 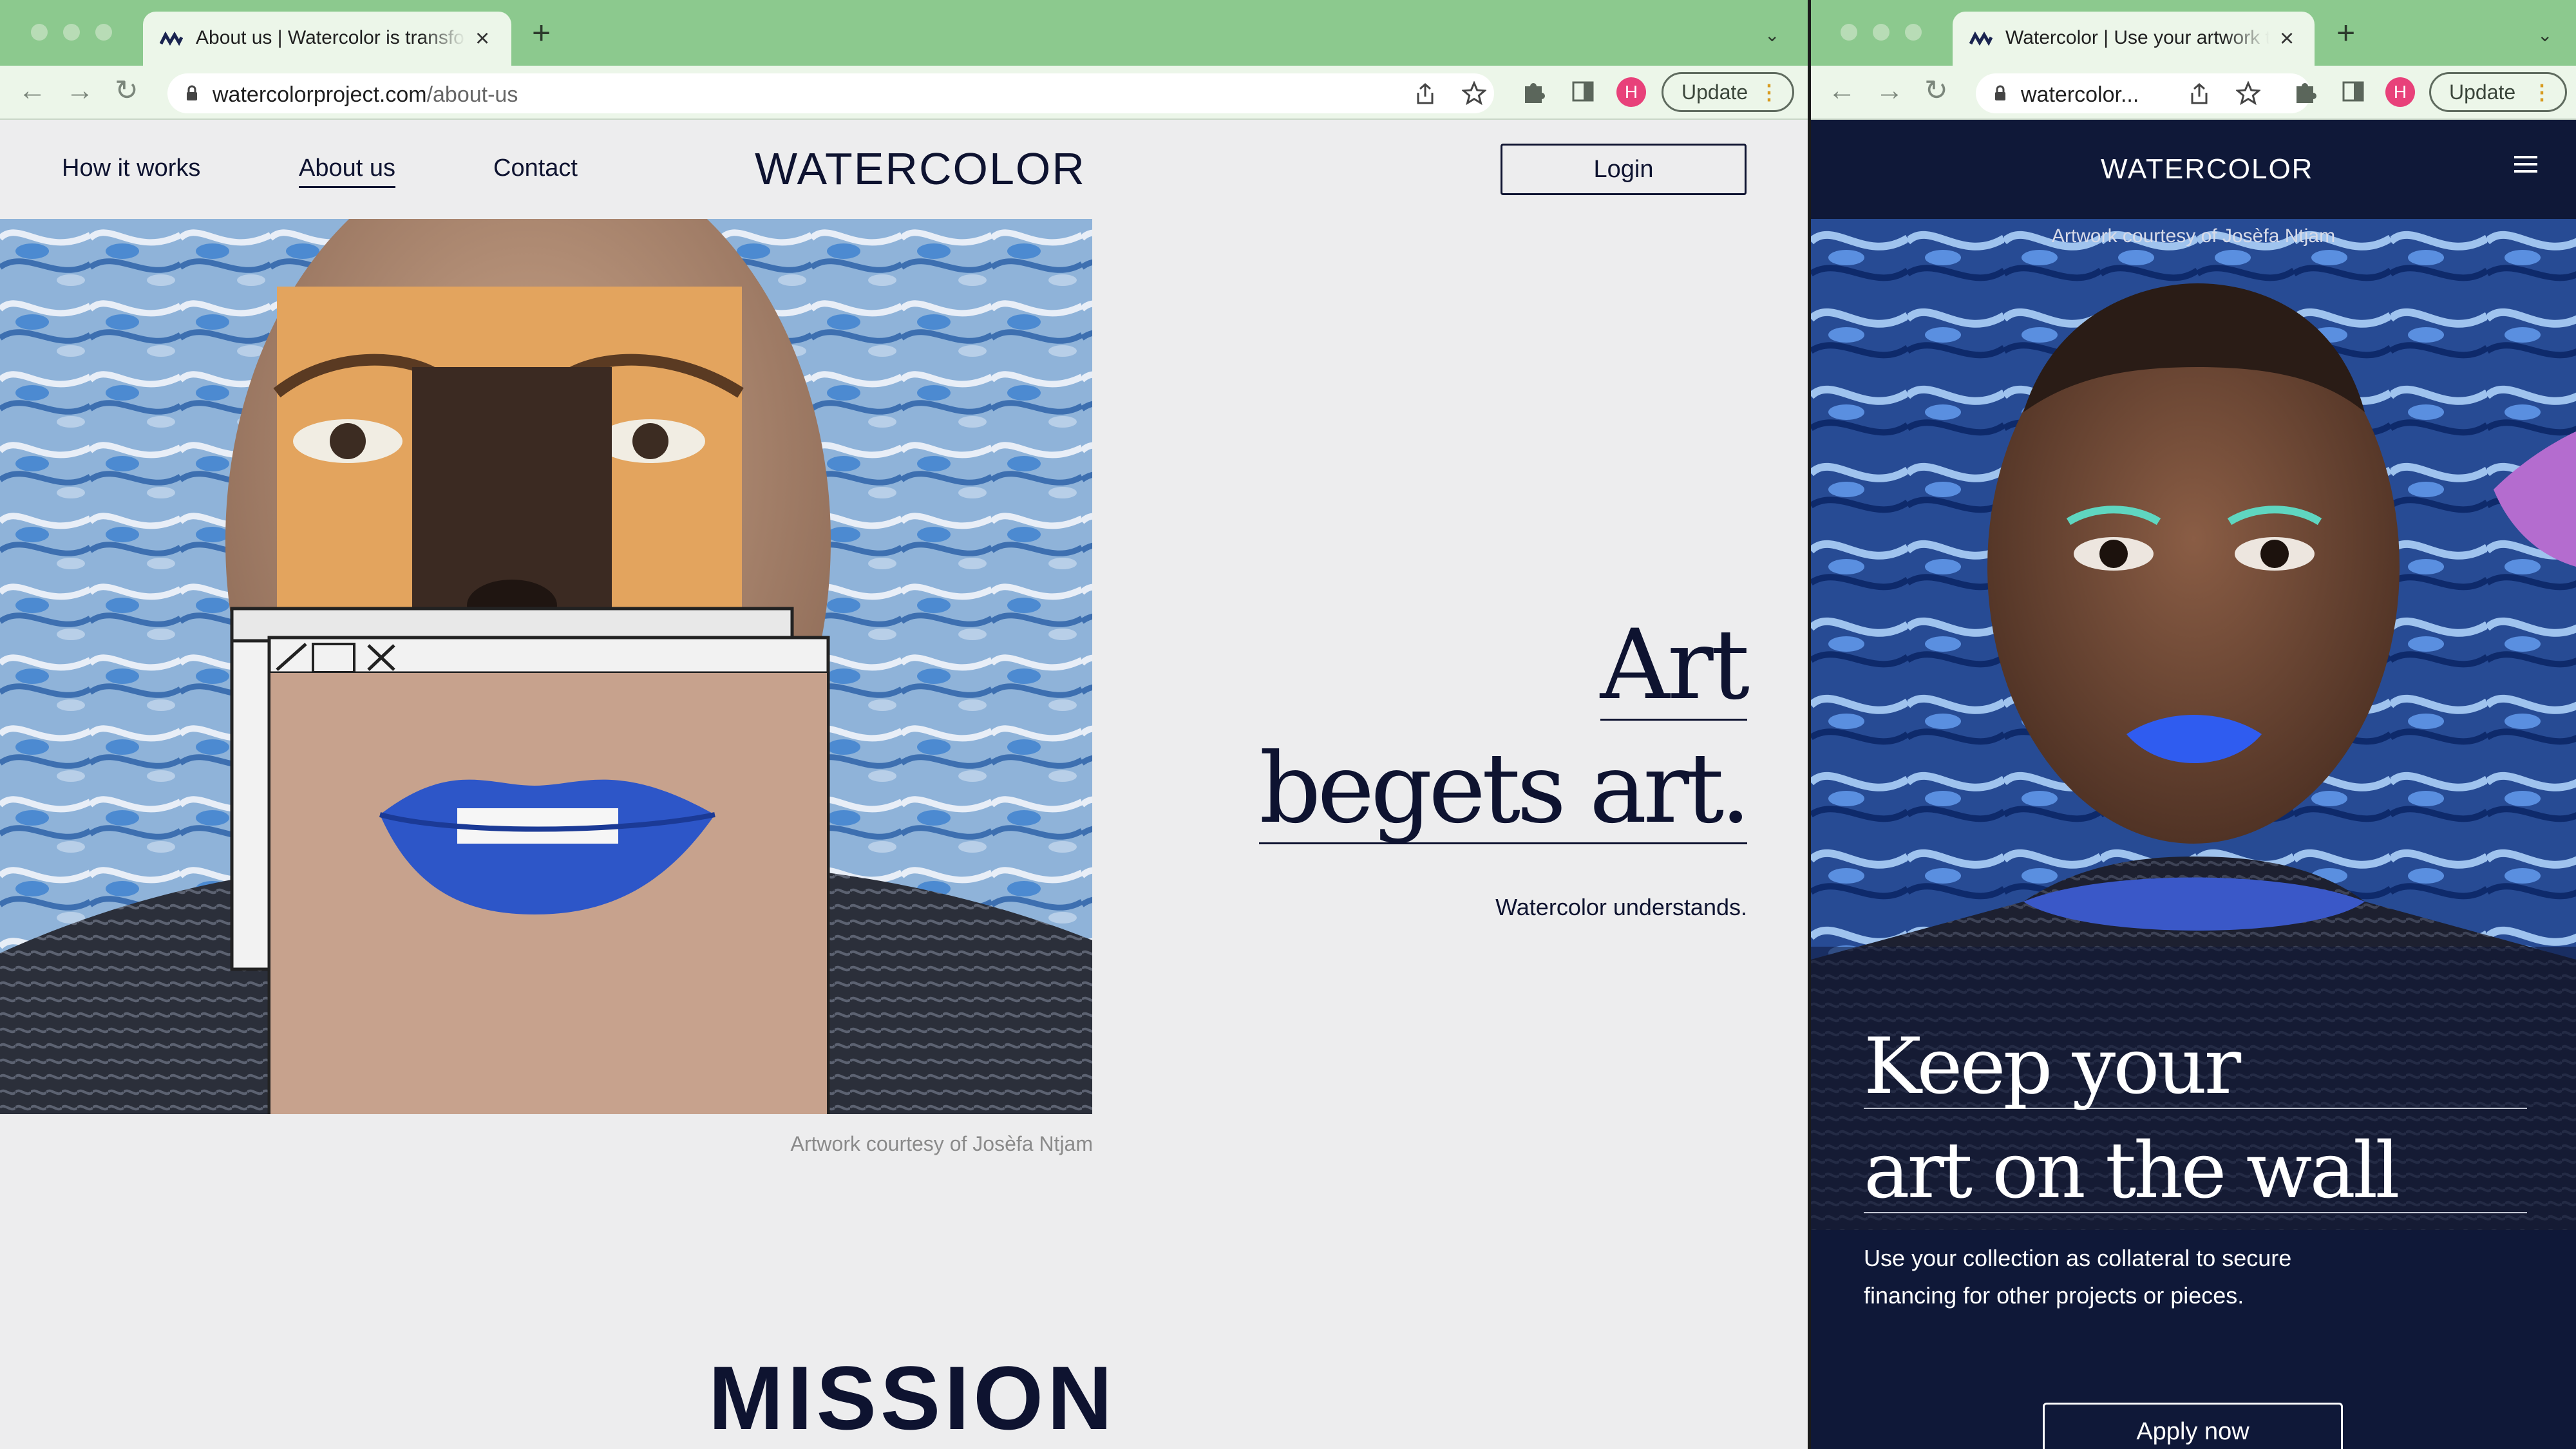 What do you see at coordinates (1621, 907) in the screenshot?
I see `tagline: Watercolor understands.` at bounding box center [1621, 907].